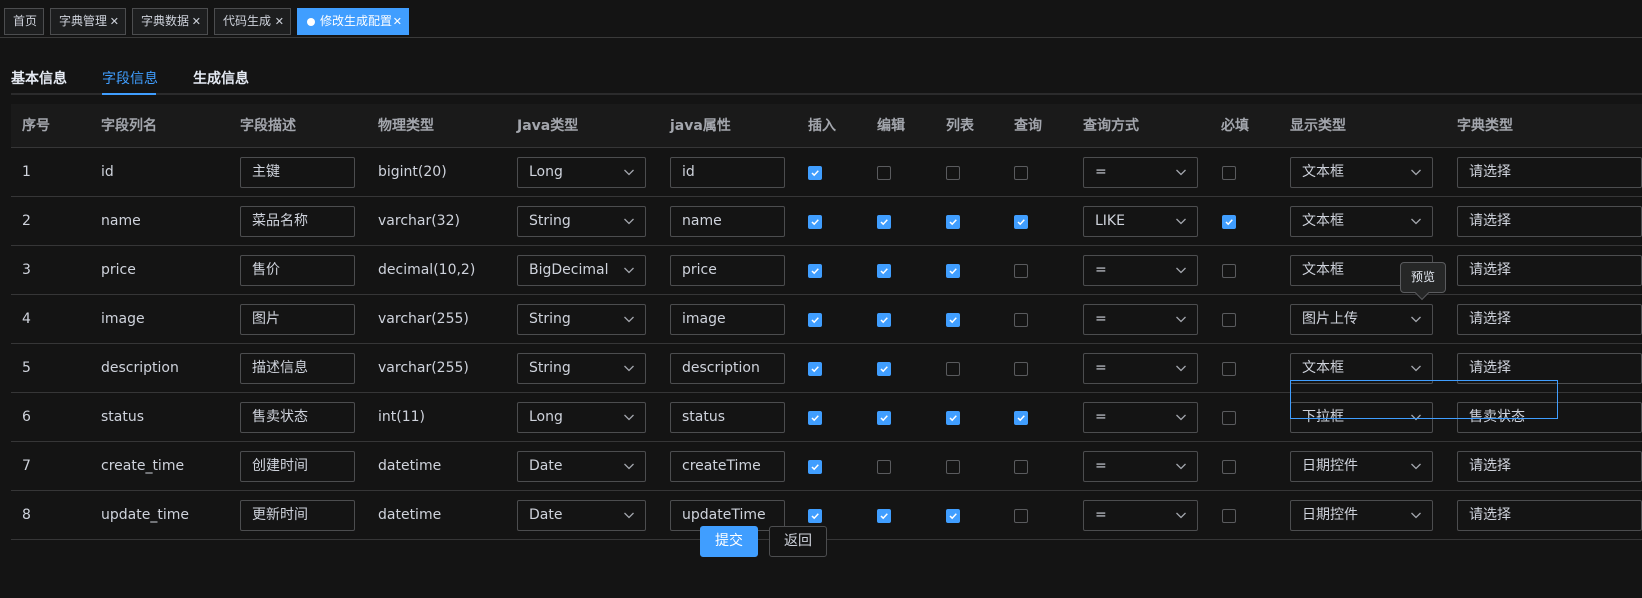 Image resolution: width=1642 pixels, height=598 pixels. I want to click on java-field-input: description, so click(727, 368).